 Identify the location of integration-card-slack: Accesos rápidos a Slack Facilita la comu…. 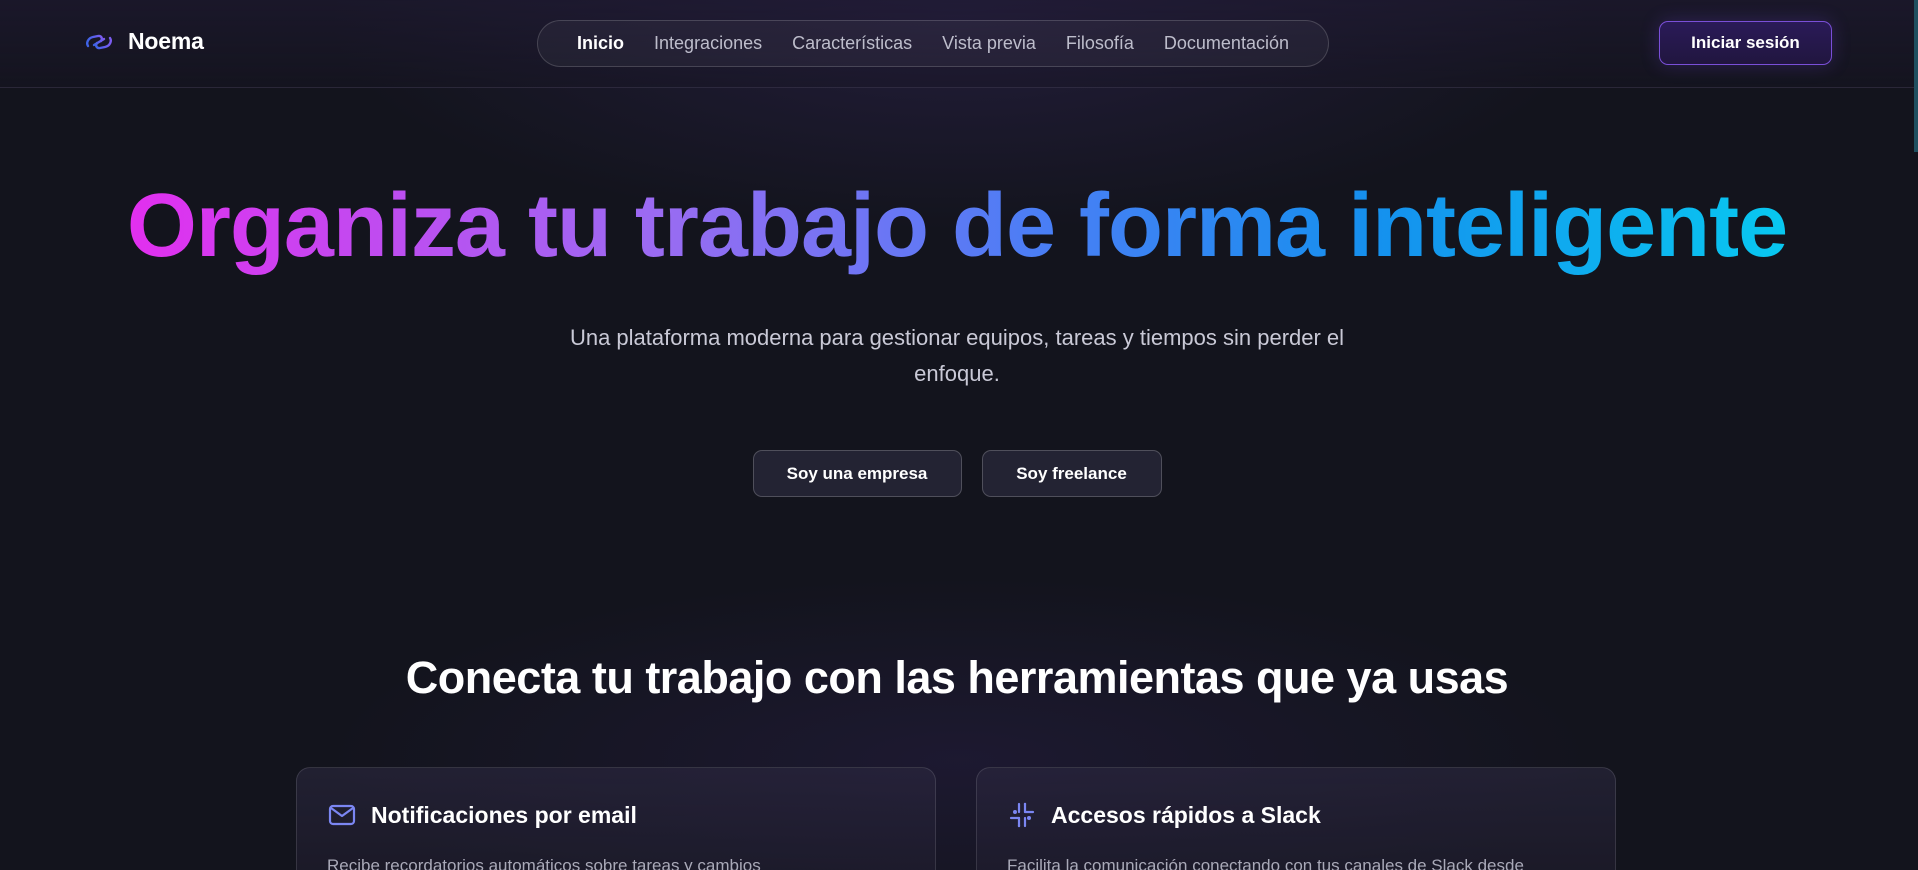
(1296, 818).